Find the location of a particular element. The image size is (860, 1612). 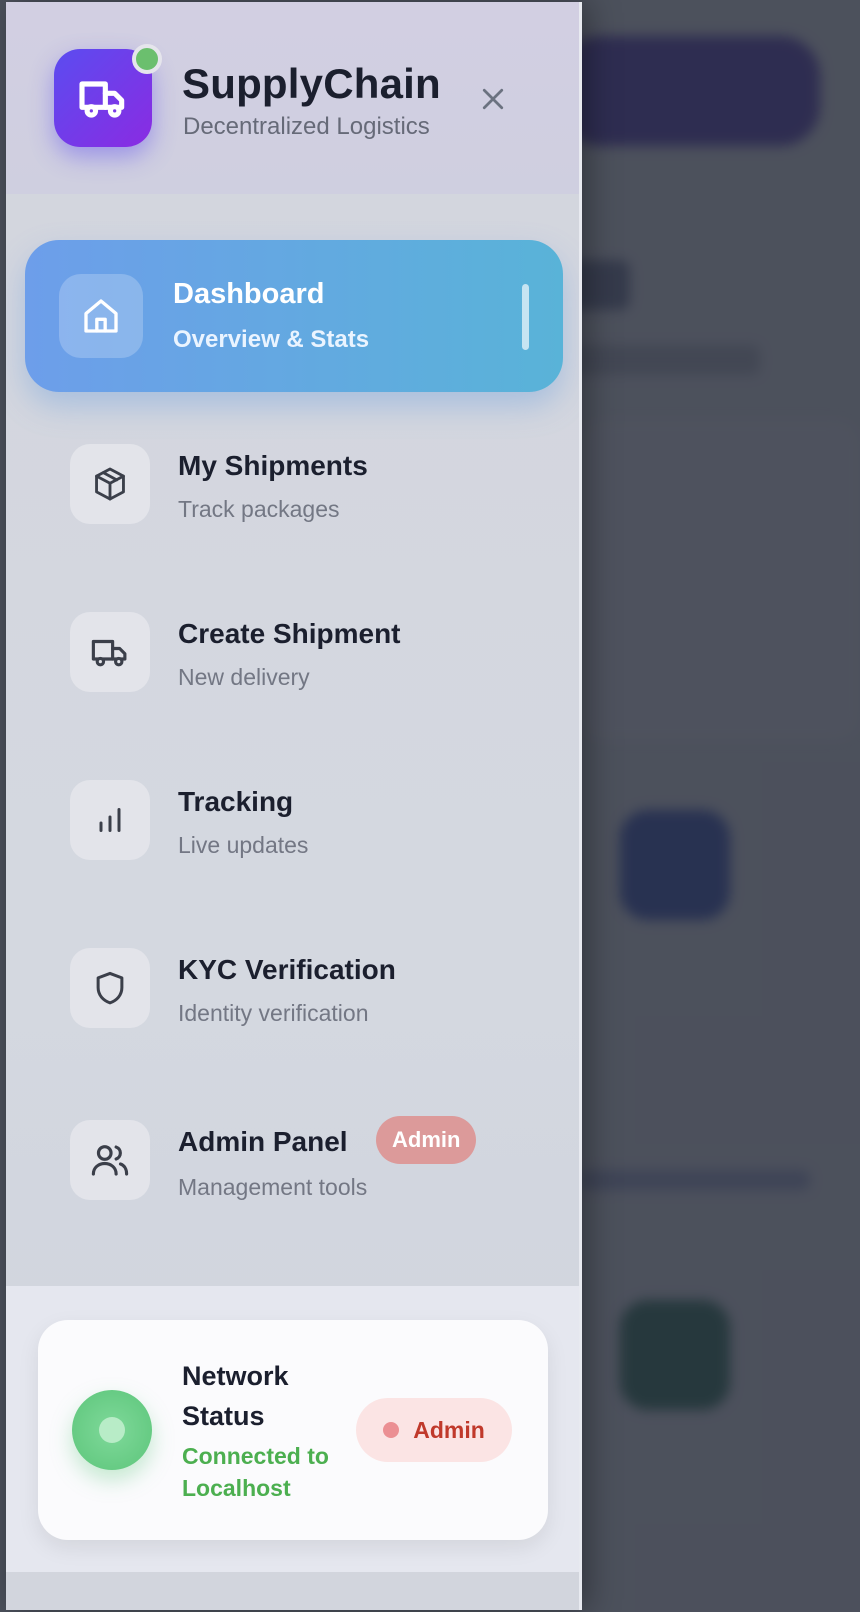

sidebar-item-dashboard: Dashboard Overview & Stats is located at coordinates (294, 316).